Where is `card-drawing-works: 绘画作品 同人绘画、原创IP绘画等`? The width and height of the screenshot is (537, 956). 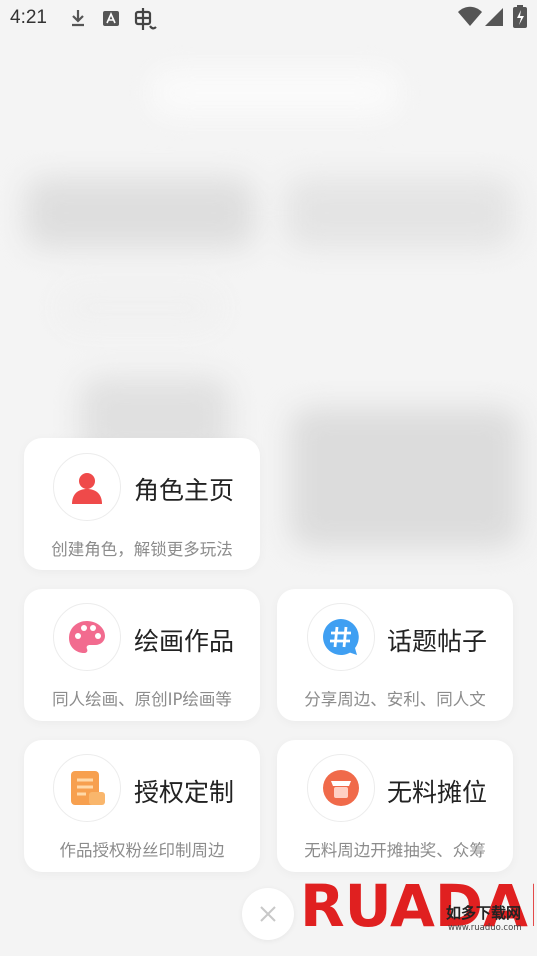
card-drawing-works: 绘画作品 同人绘画、原创IP绘画等 is located at coordinates (142, 655).